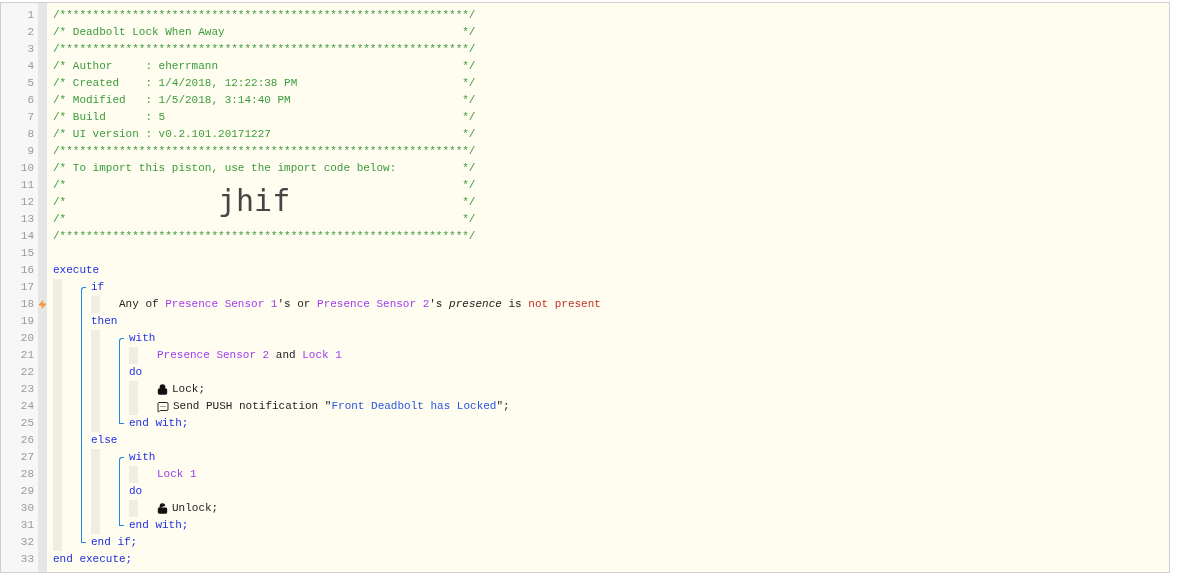  Describe the element at coordinates (139, 32) in the screenshot. I see `comment-line: /* Deadbolt Lock When Away` at that location.